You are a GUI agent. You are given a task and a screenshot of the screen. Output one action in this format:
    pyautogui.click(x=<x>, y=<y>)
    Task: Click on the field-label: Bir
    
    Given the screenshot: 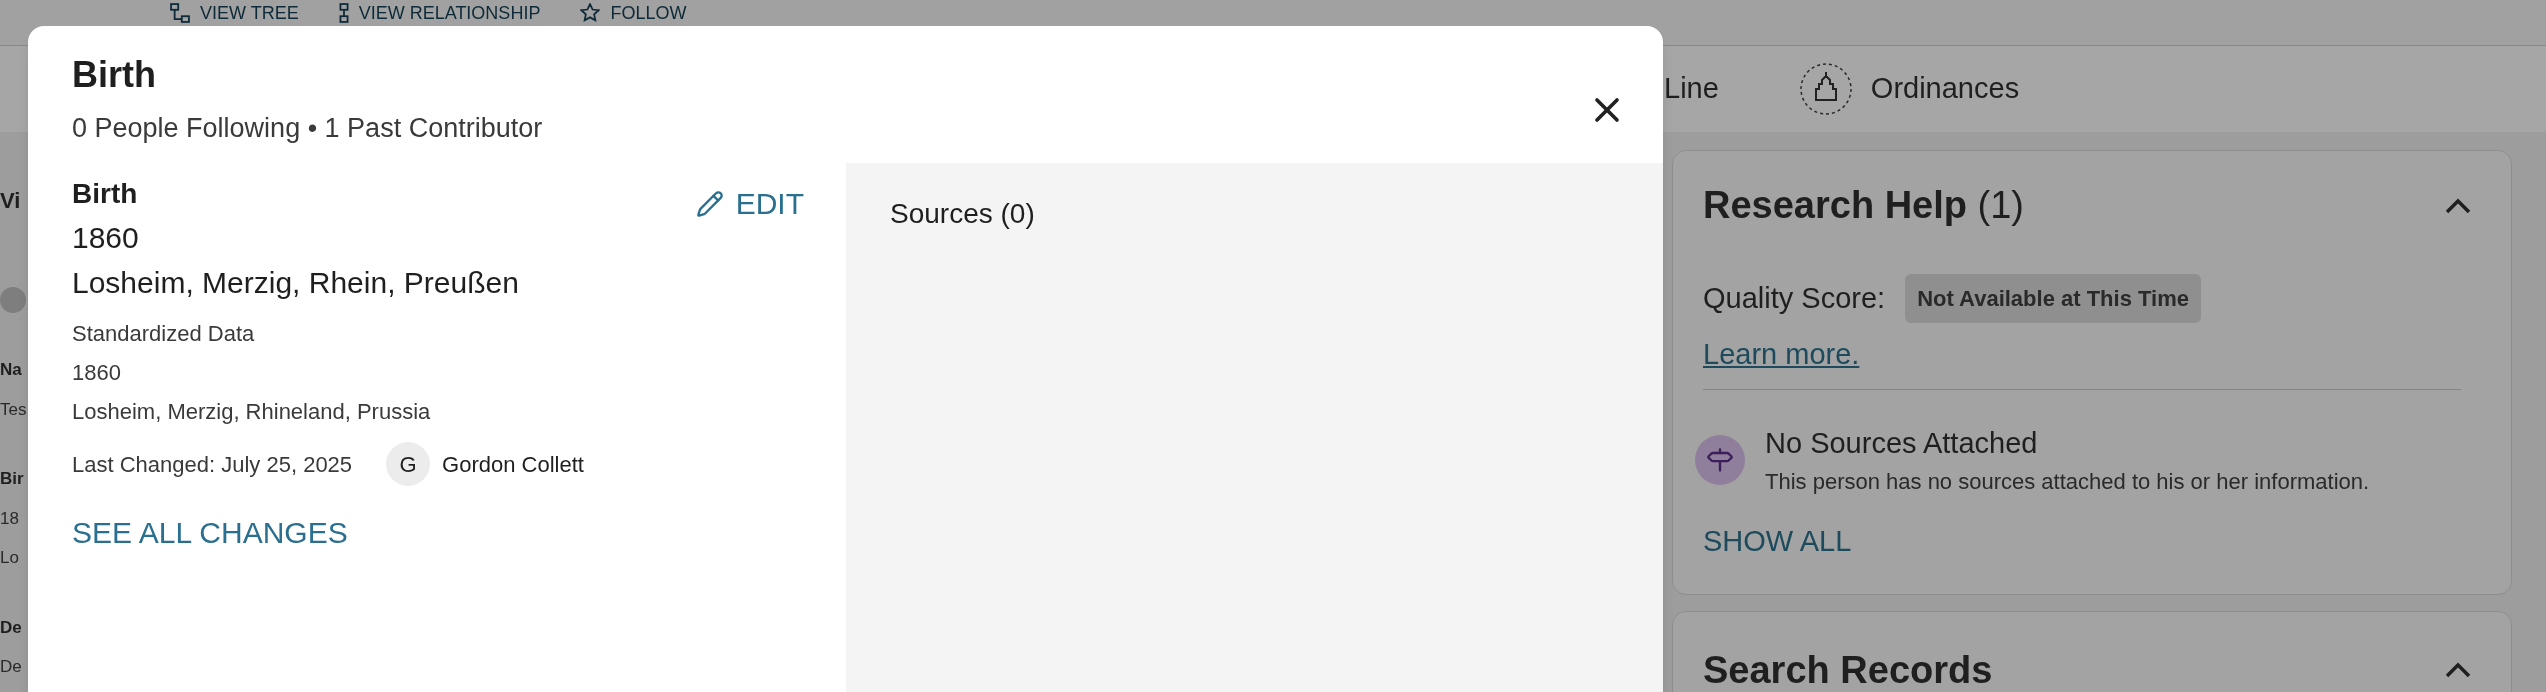 What is the action you would take?
    pyautogui.click(x=12, y=479)
    